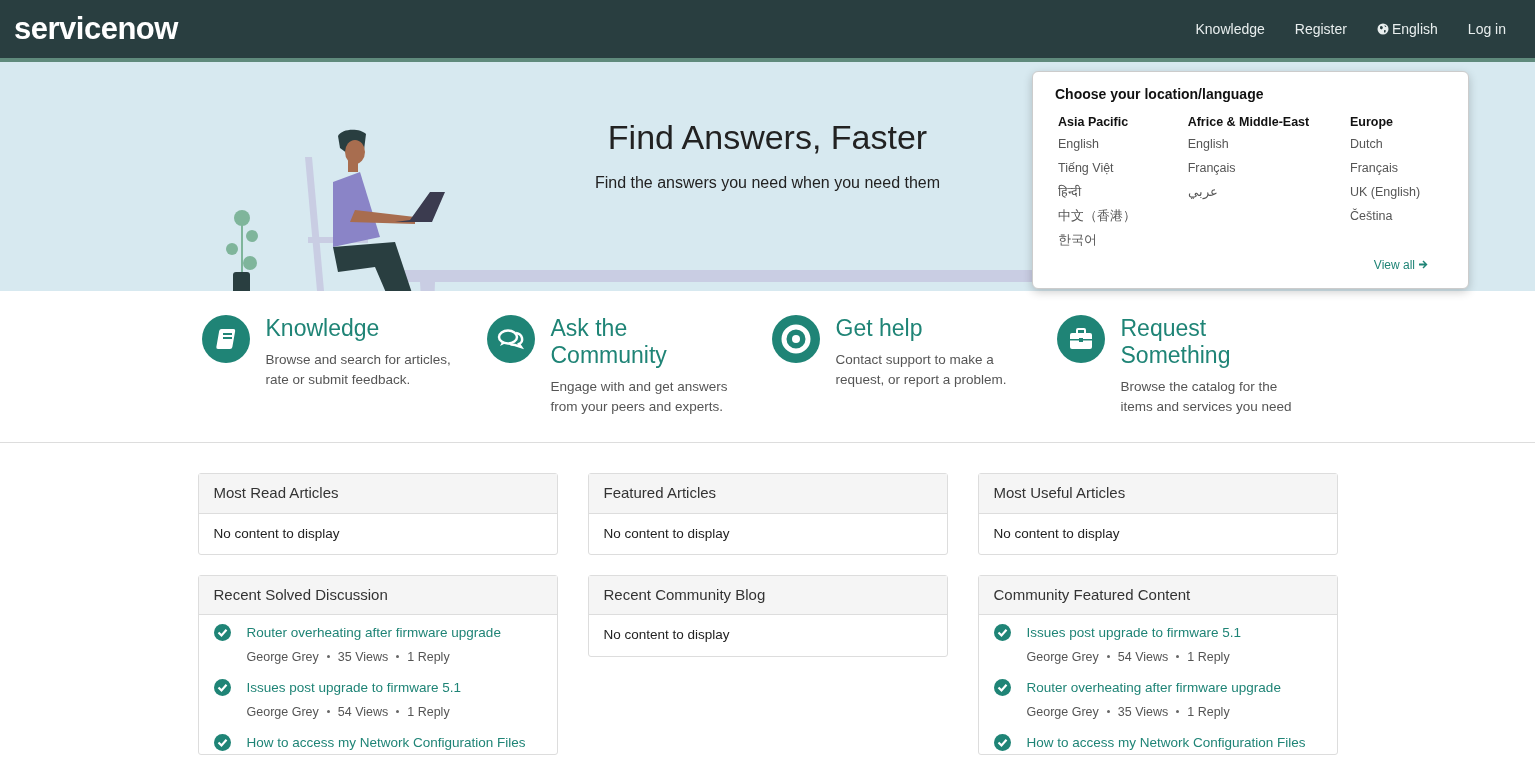 This screenshot has height=766, width=1535. I want to click on language-link: Tiếng Việt, so click(1086, 167).